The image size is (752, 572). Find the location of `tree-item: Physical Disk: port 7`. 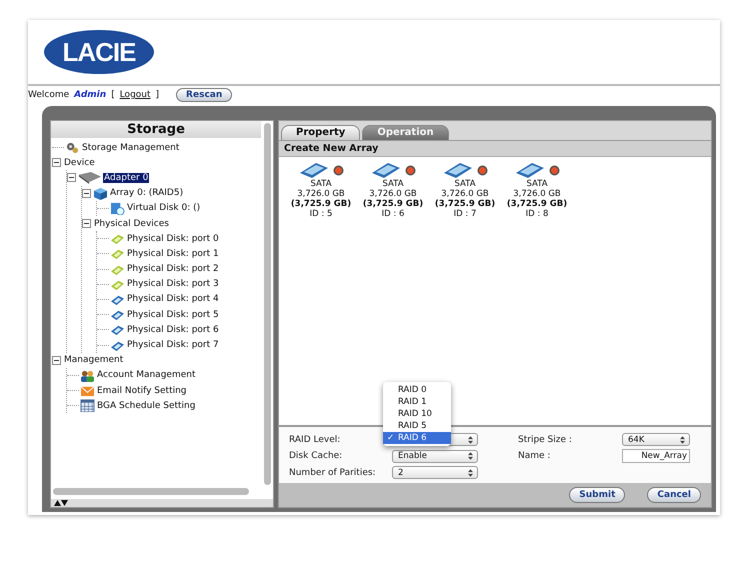

tree-item: Physical Disk: port 7 is located at coordinates (173, 345).